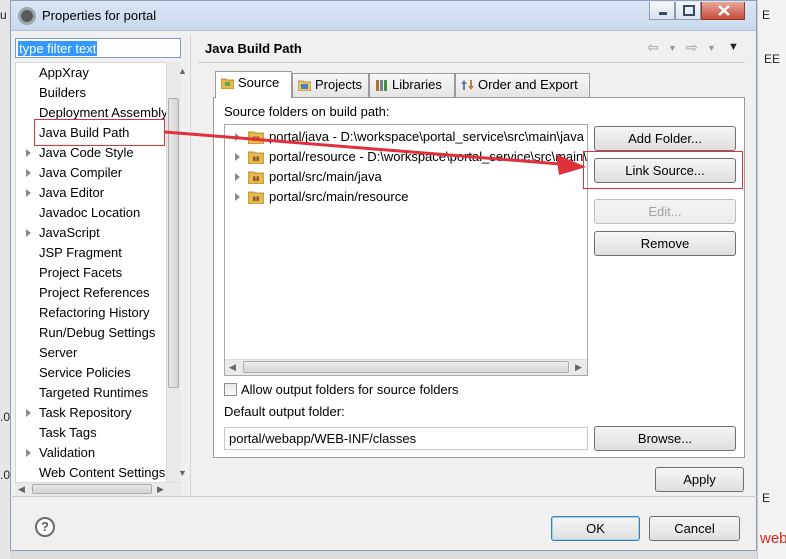  Describe the element at coordinates (375, 152) in the screenshot. I see `annotation-arrow` at that location.